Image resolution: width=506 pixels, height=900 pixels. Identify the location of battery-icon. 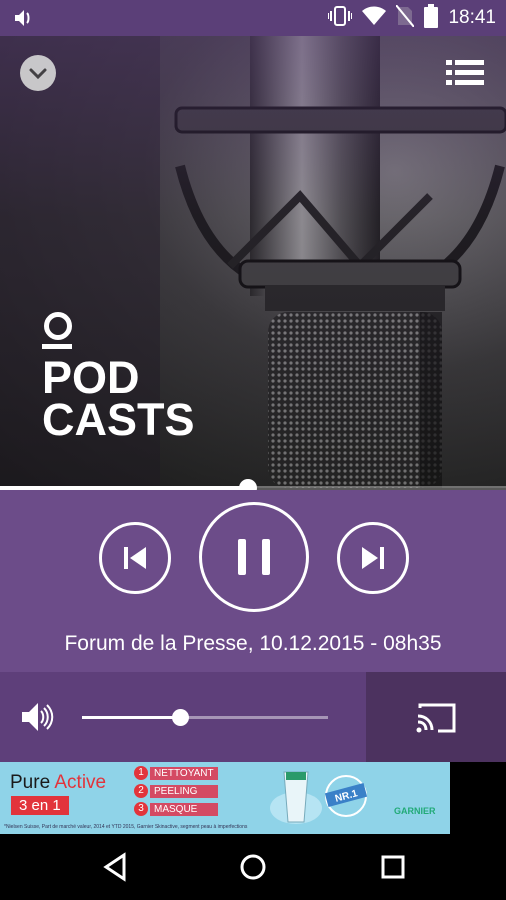
(431, 18).